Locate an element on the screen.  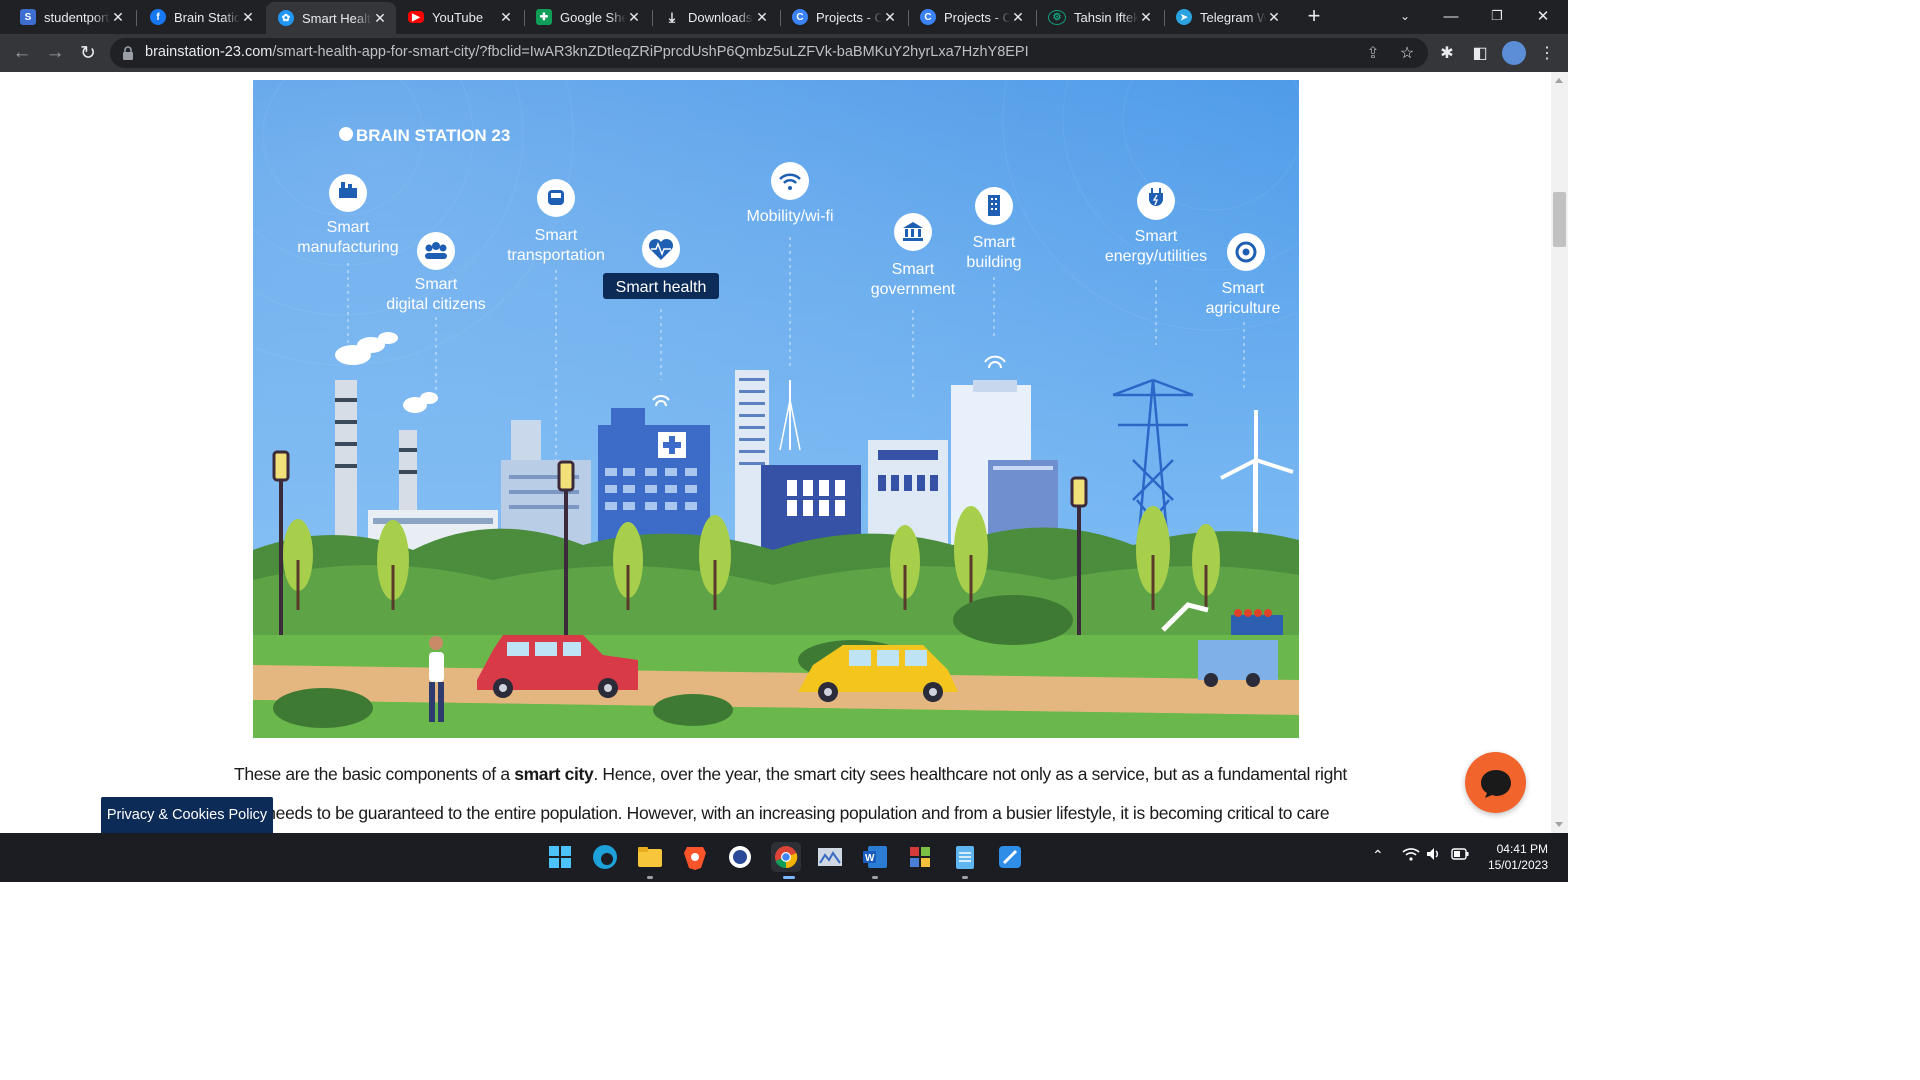
windows-taskbar: W ⌃ 04:41 PM 15/01/2023 is located at coordinates (784, 857).